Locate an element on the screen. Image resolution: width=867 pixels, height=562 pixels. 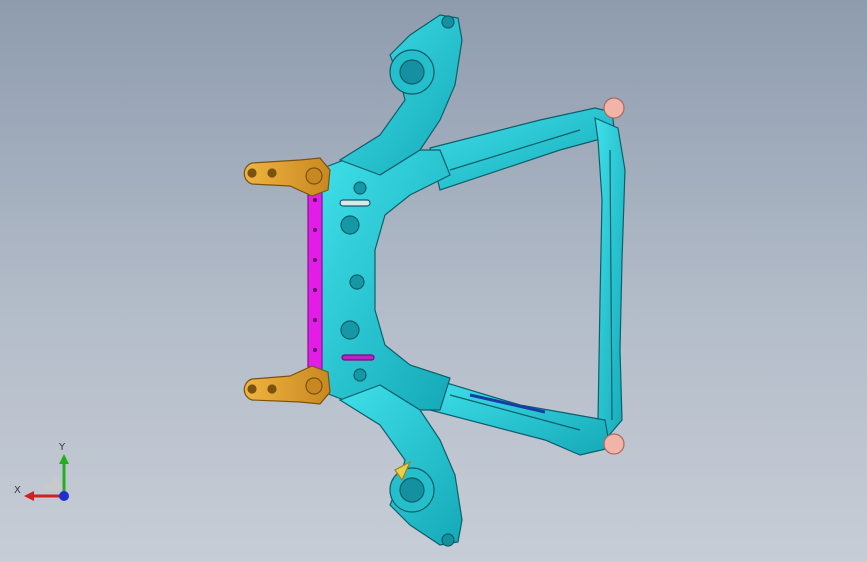
triad-icon is located at coordinates (46, 477).